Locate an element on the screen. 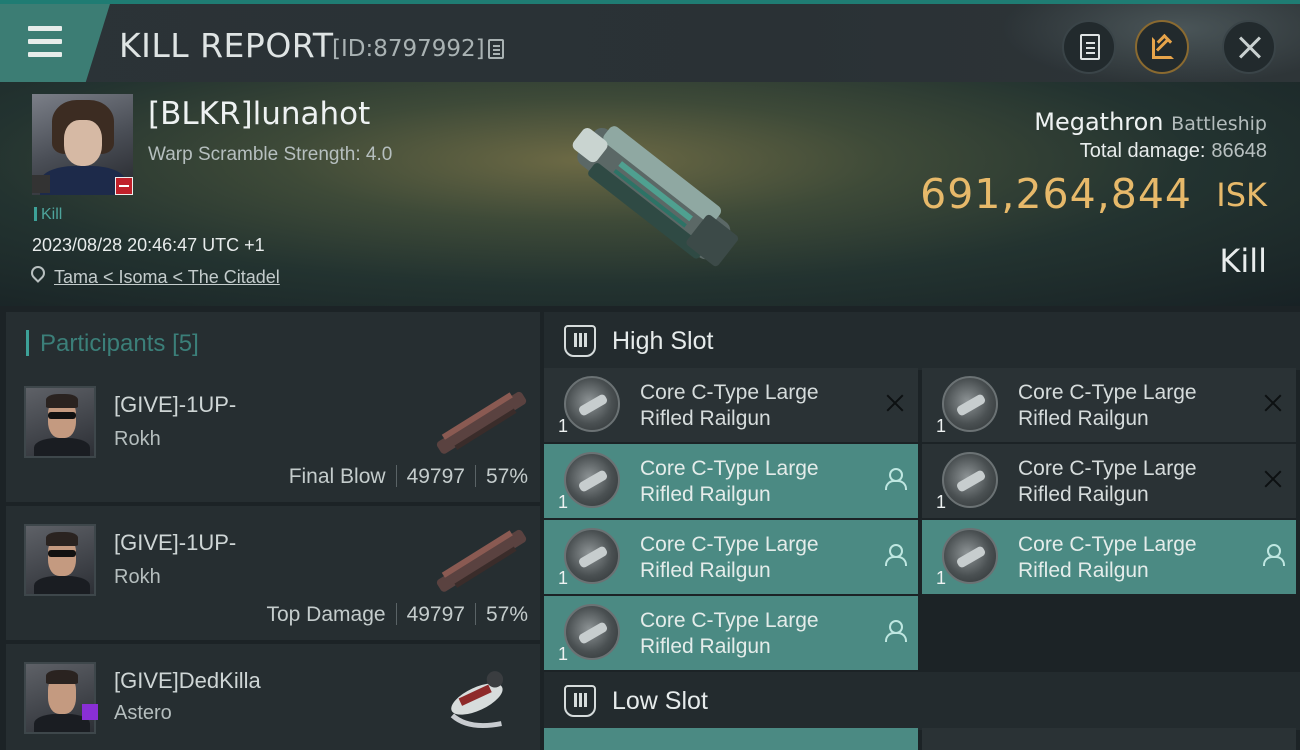 This screenshot has height=750, width=1300. security-status-icon is located at coordinates (124, 186).